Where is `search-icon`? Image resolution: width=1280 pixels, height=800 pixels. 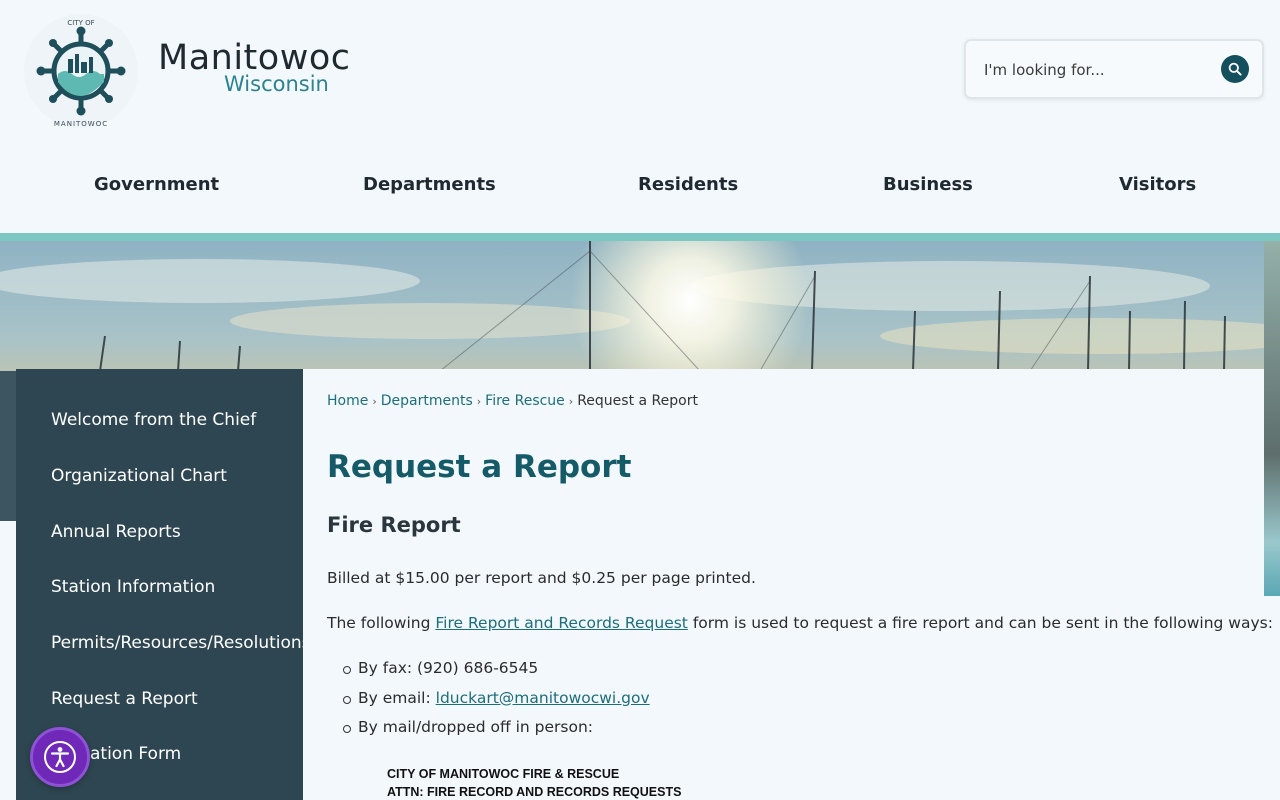 search-icon is located at coordinates (1235, 69).